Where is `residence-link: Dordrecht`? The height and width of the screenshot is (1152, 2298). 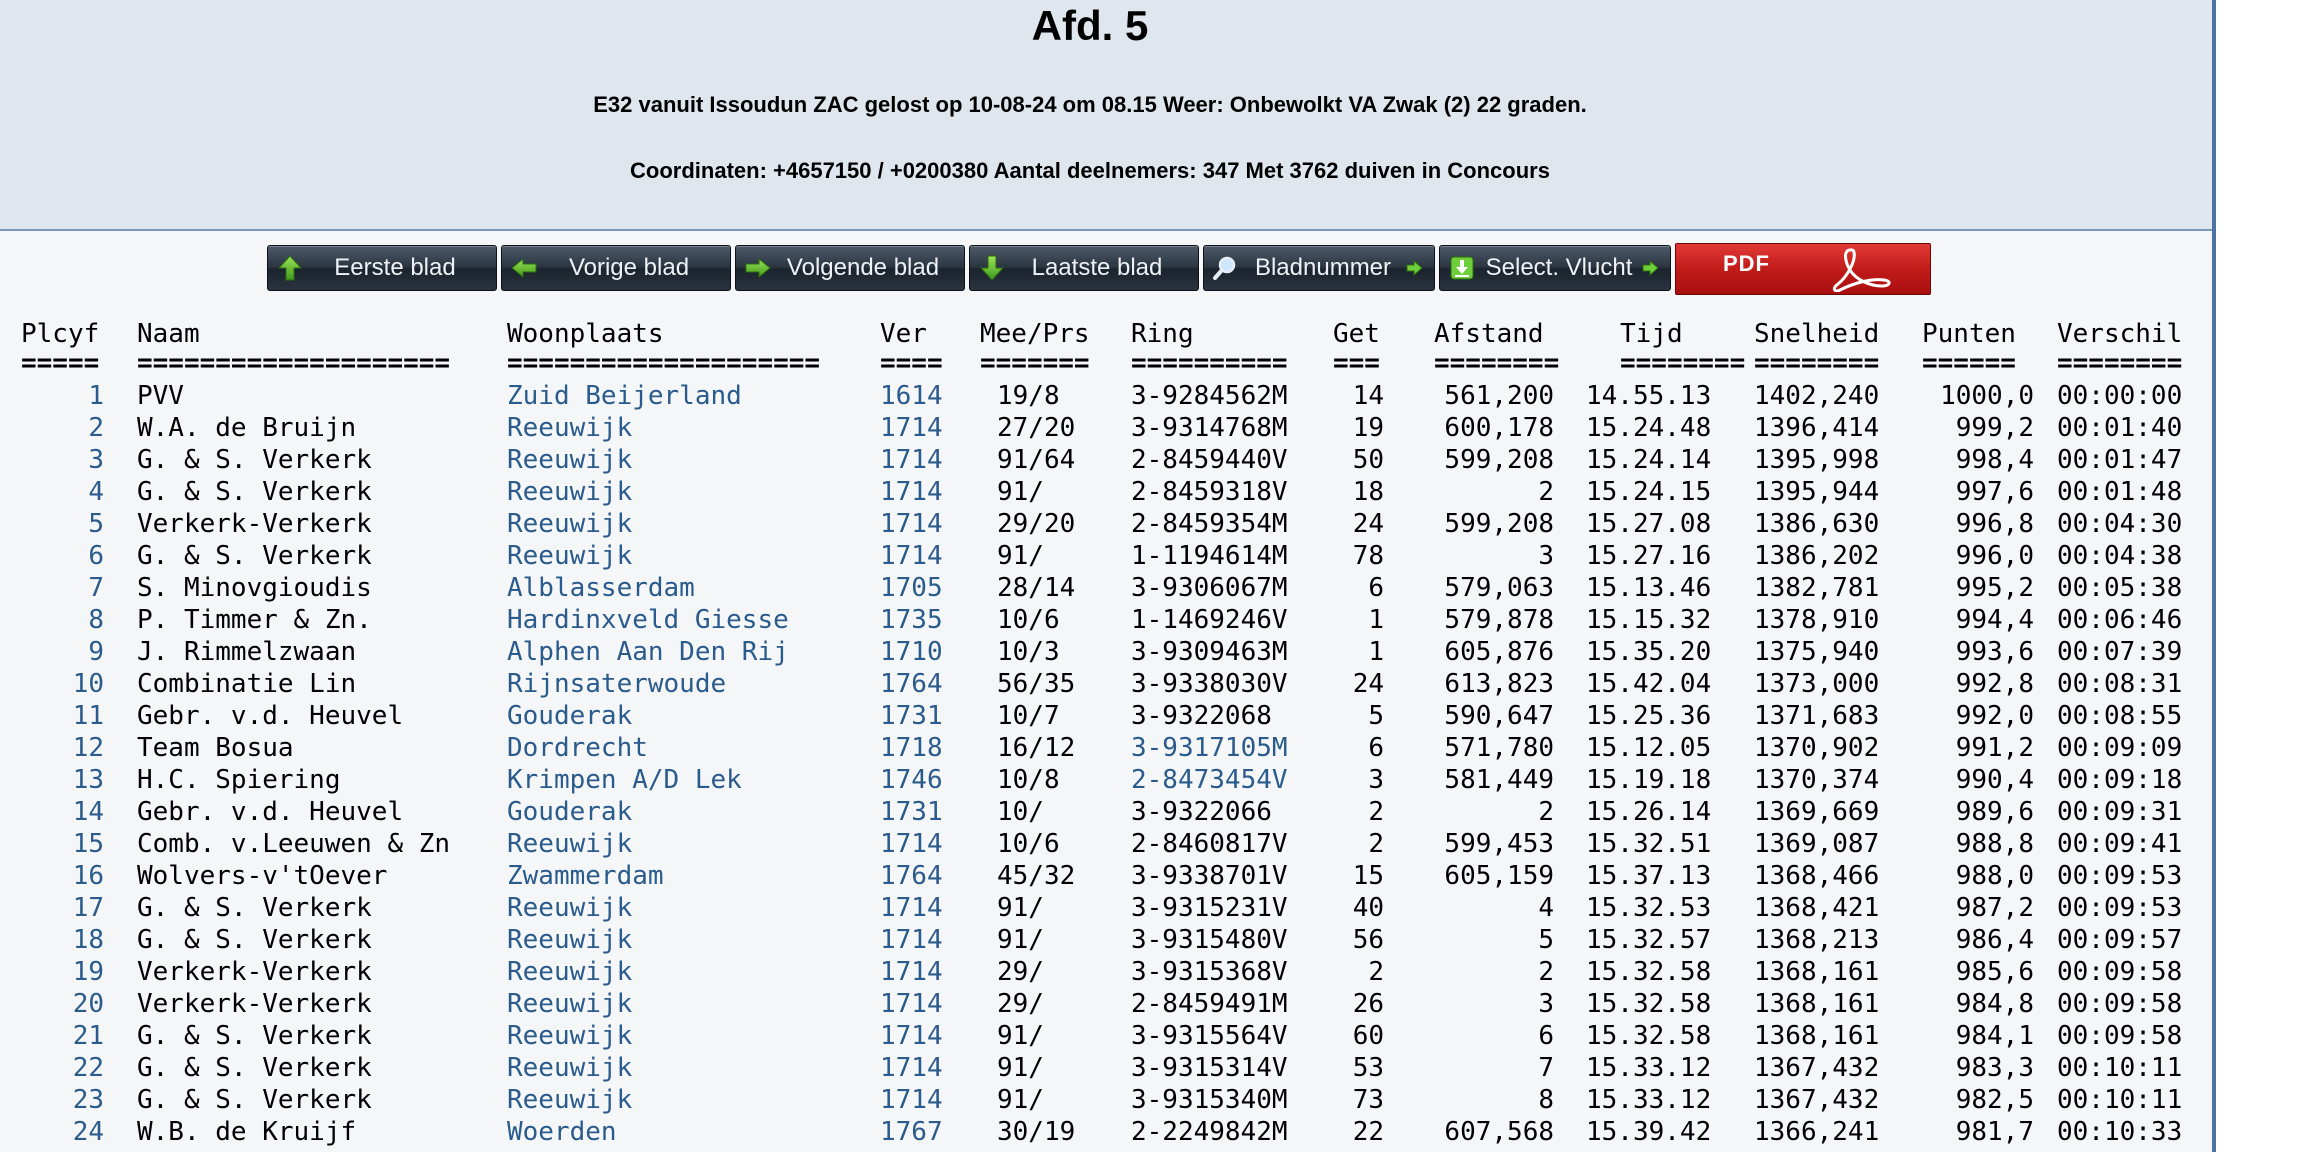 residence-link: Dordrecht is located at coordinates (577, 748).